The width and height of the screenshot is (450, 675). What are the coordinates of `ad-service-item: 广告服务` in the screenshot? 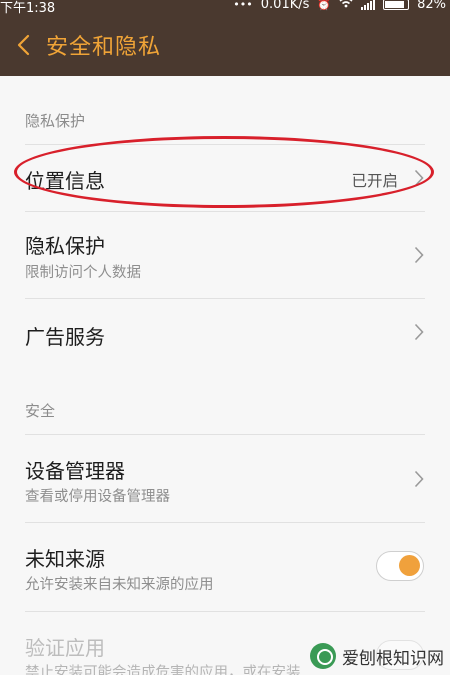 It's located at (225, 332).